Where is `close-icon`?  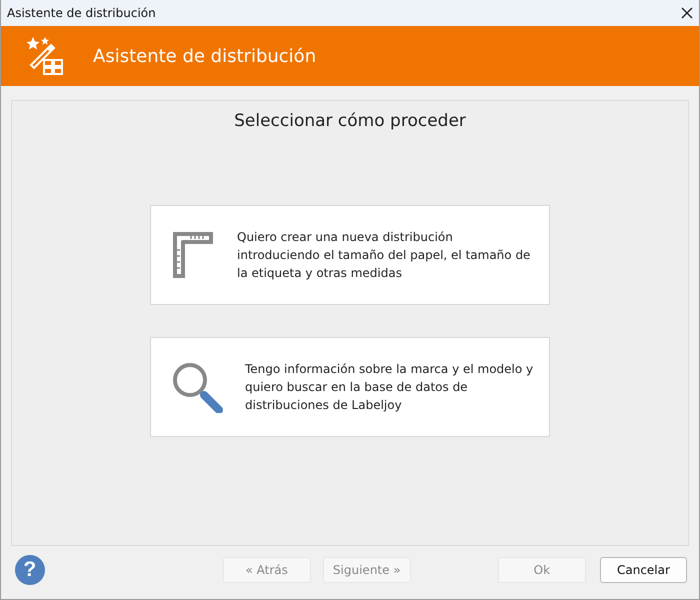 close-icon is located at coordinates (687, 13).